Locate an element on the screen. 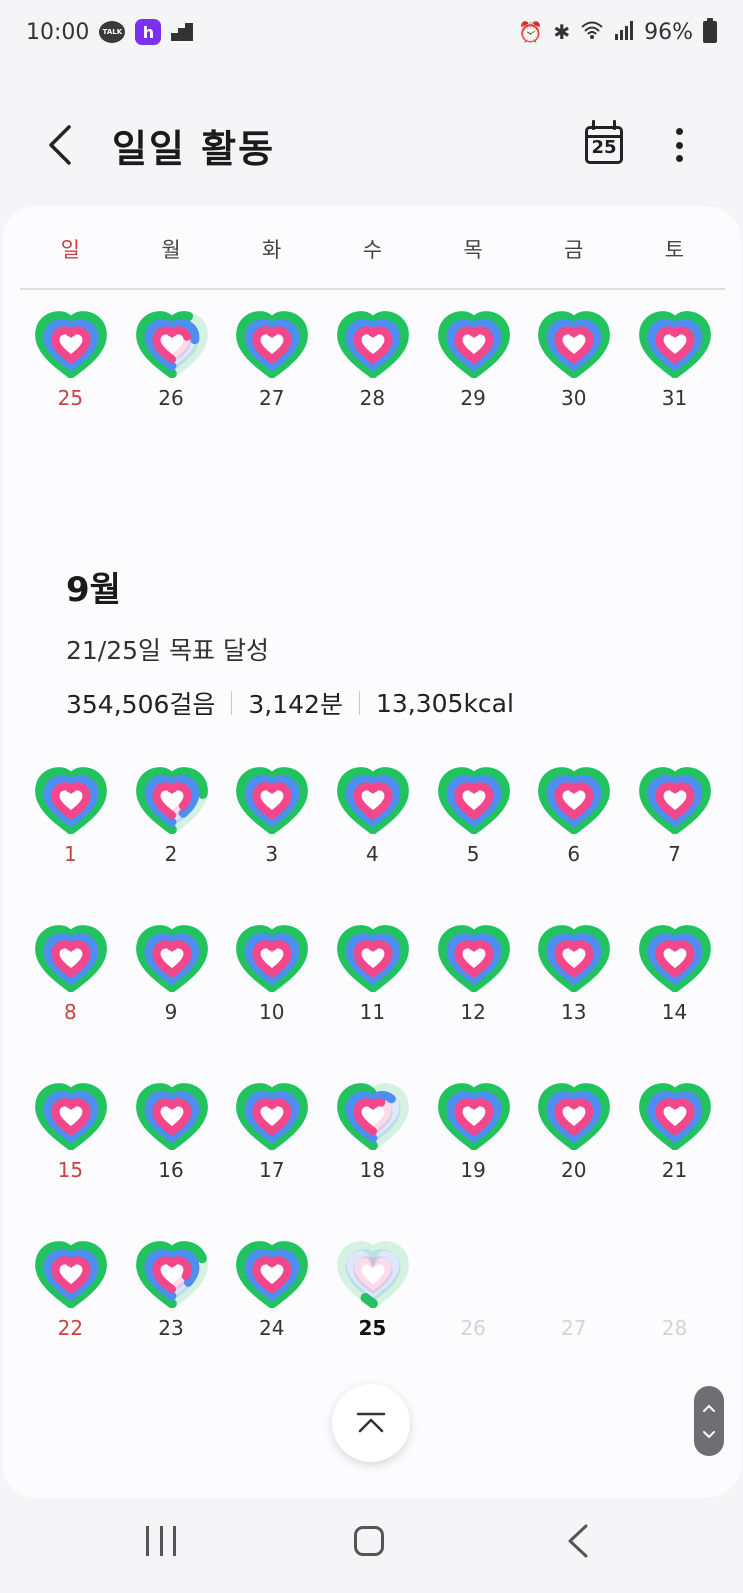  calendar-day-7: 7 is located at coordinates (674, 826).